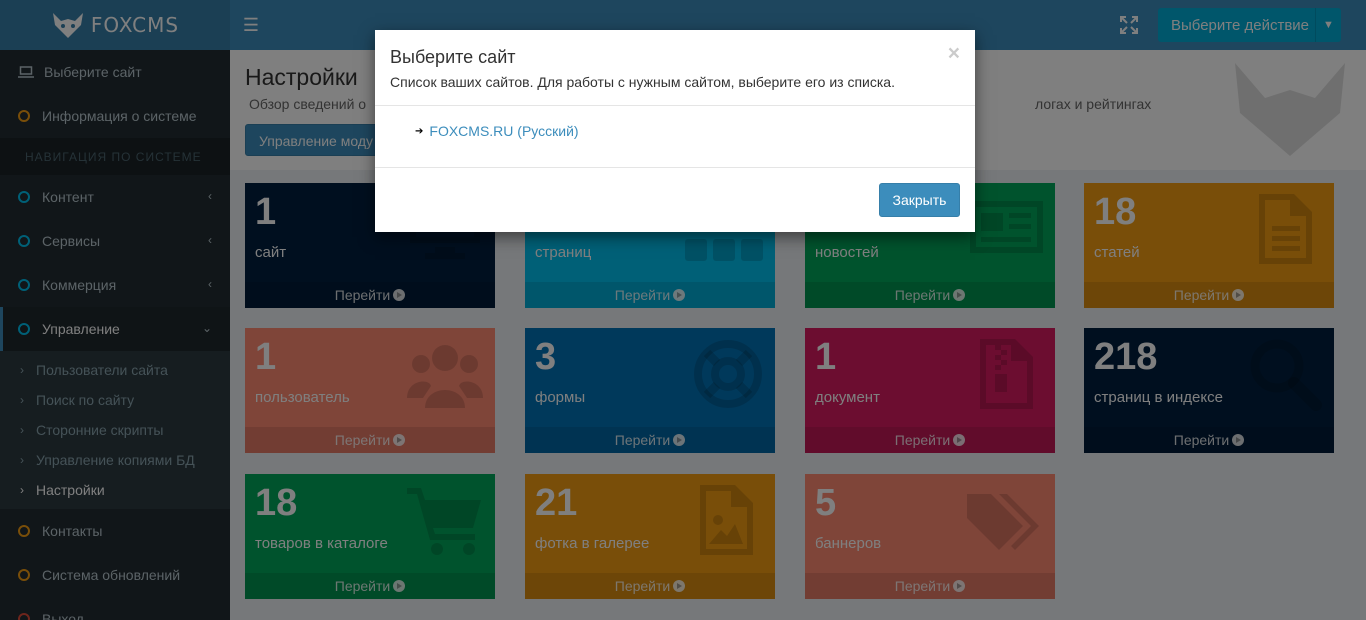  What do you see at coordinates (695, 131) in the screenshot?
I see `site-list-item: ➔ FOXCMS.RU (Русский)` at bounding box center [695, 131].